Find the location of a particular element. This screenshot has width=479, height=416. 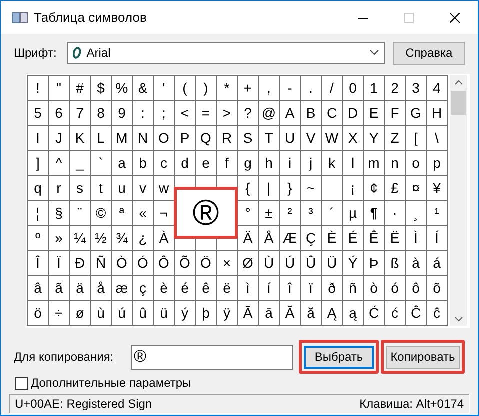

character-cell: ) is located at coordinates (205, 87).